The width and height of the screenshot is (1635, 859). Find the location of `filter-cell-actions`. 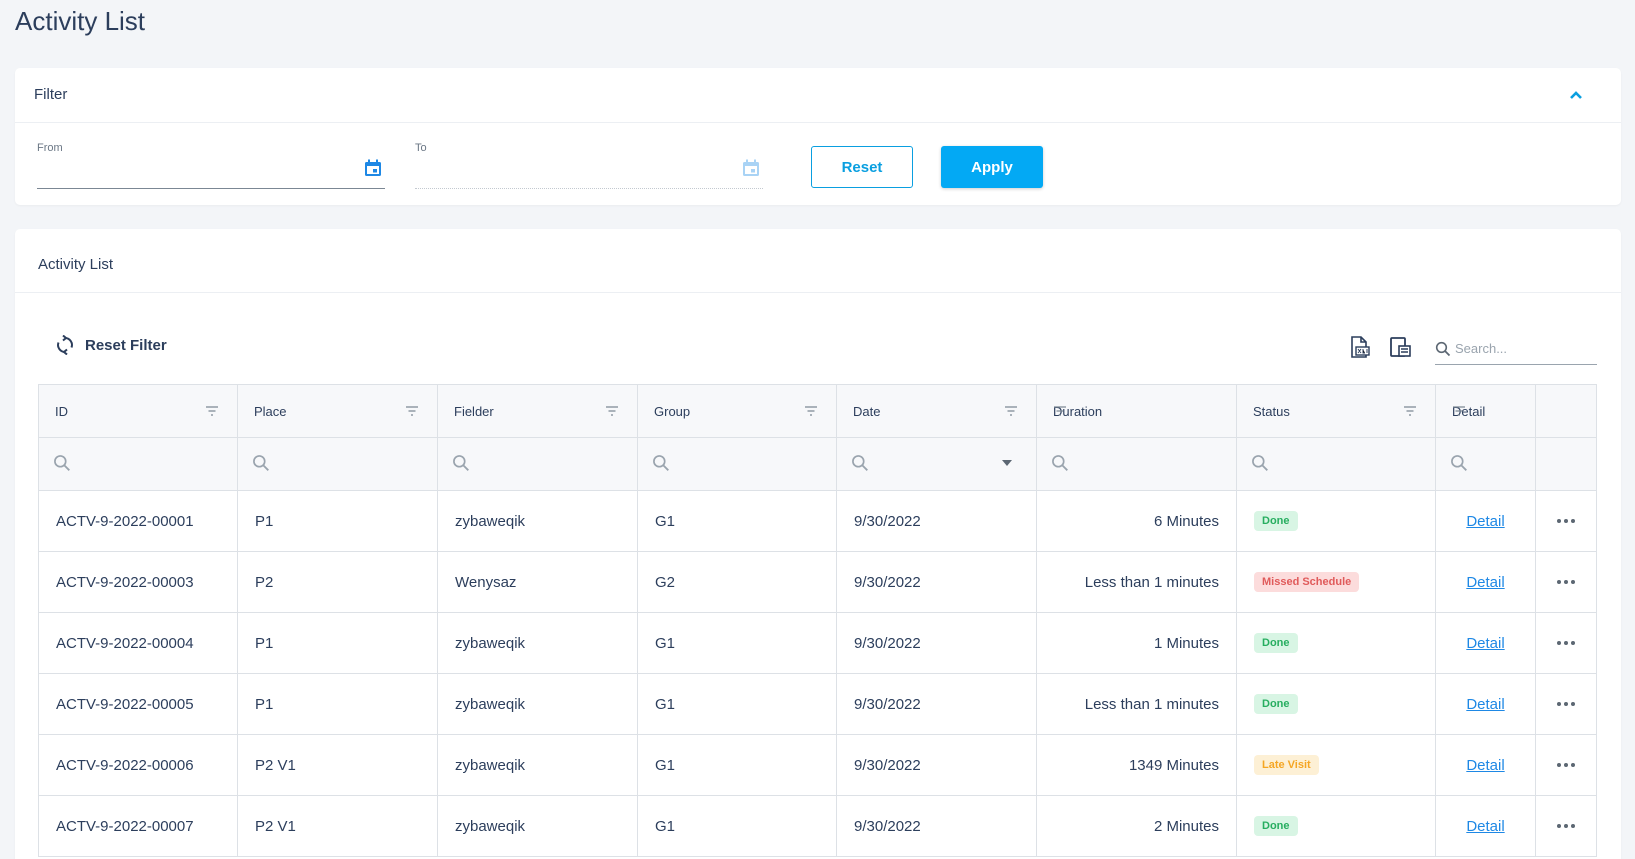

filter-cell-actions is located at coordinates (1566, 464).